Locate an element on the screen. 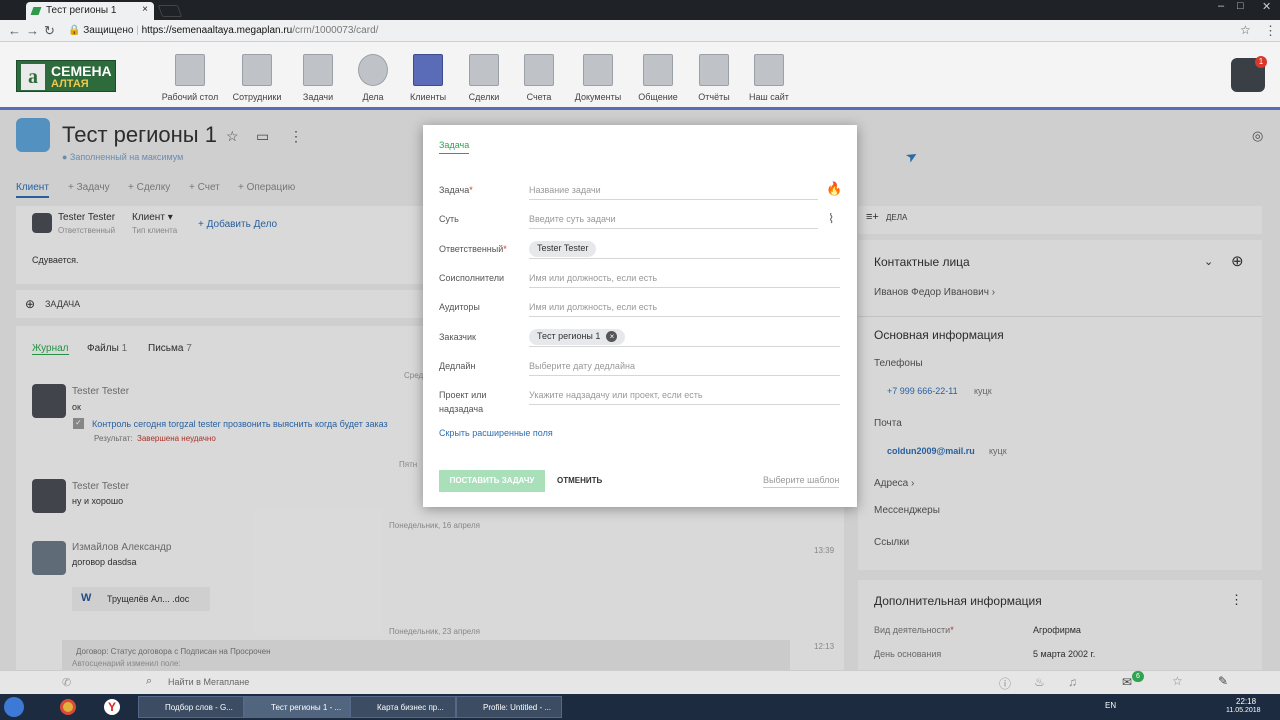 The image size is (1280, 720). documents-icon is located at coordinates (598, 70).